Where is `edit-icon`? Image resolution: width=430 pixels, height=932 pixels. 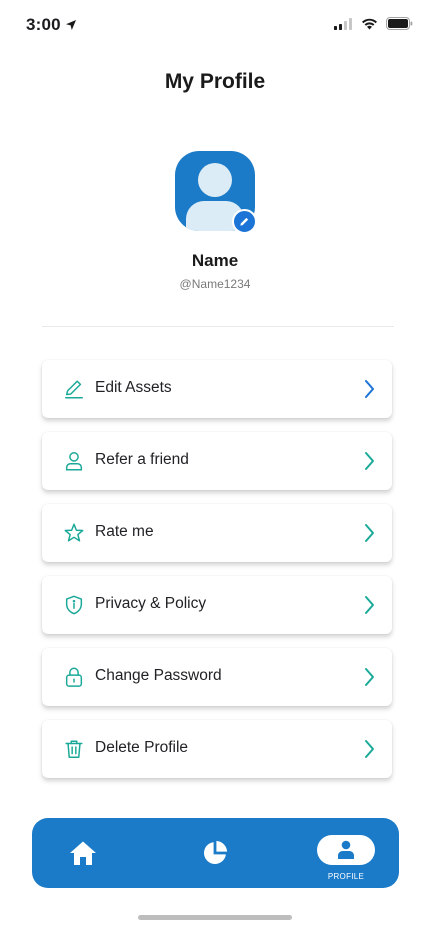
edit-icon is located at coordinates (74, 389).